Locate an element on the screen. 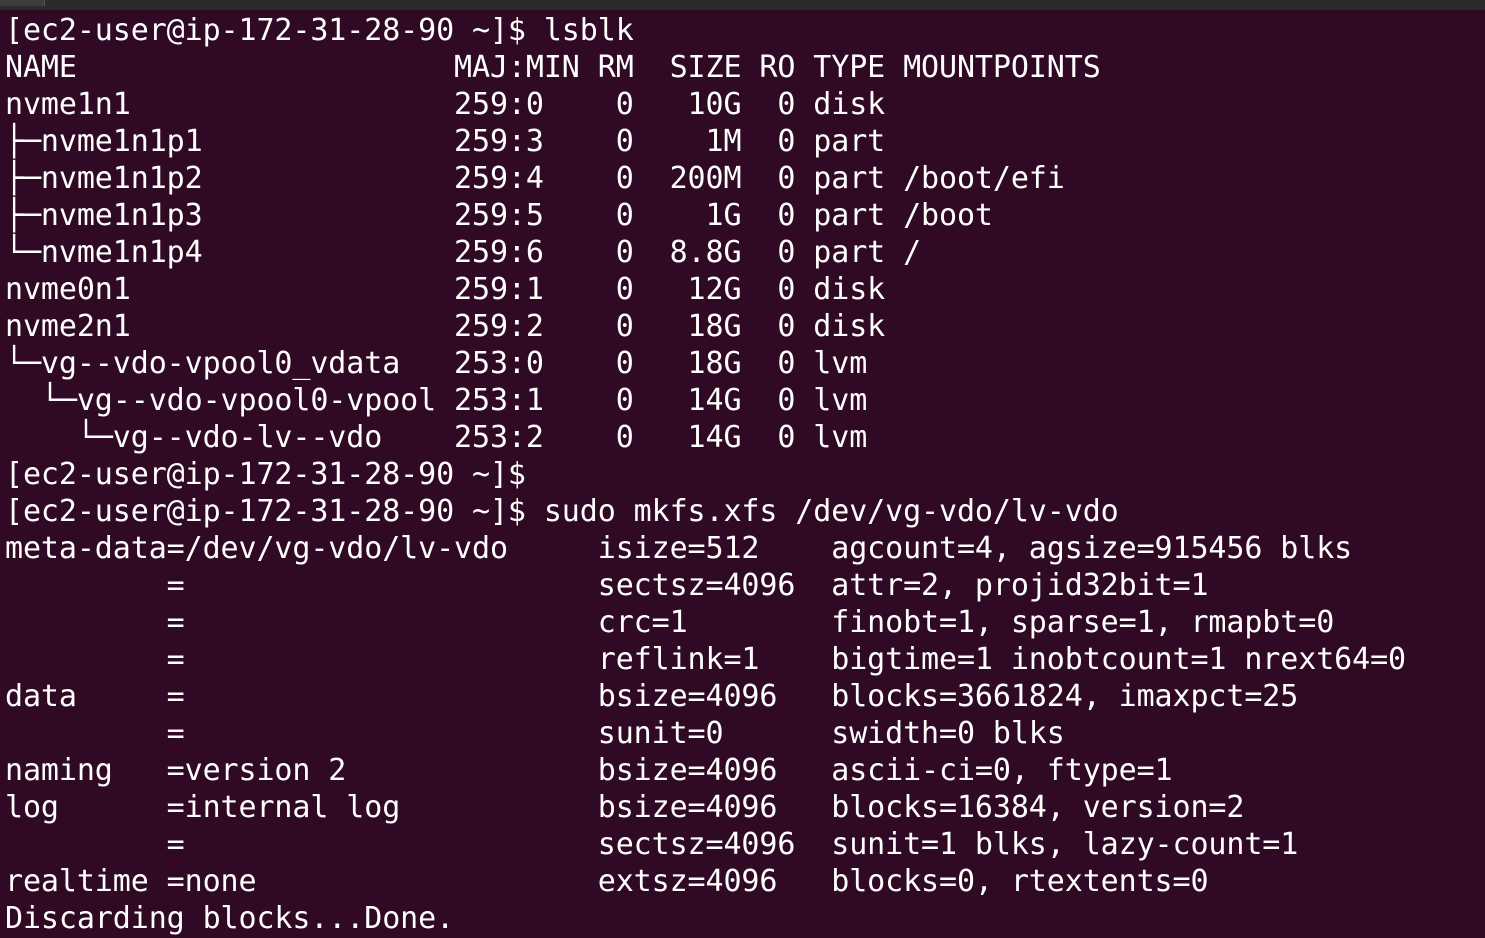 This screenshot has width=1485, height=938. lsblk-row-nvme1n1p1: ├─nvme1n1p1 259:3 0 1M 0 part is located at coordinates (445, 141).